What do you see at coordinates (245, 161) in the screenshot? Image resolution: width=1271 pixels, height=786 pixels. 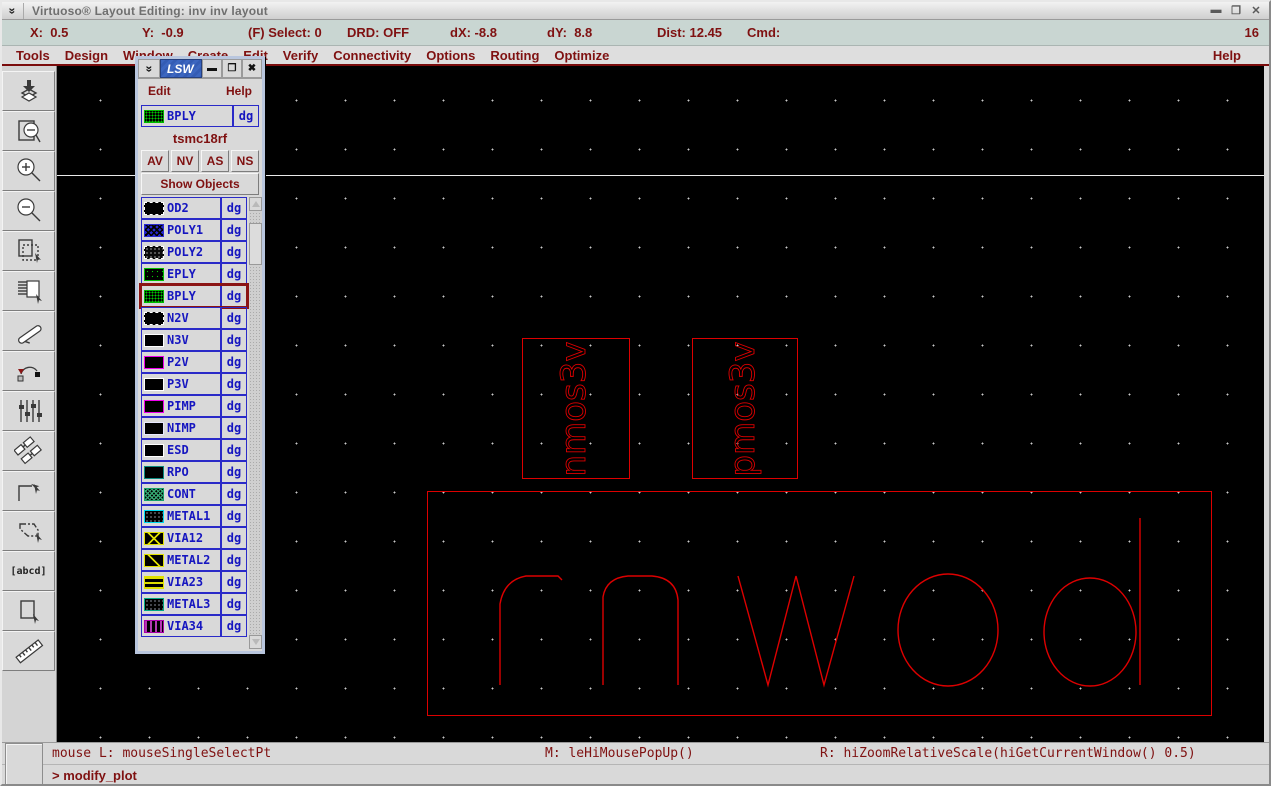 I see `validity-button: NS` at bounding box center [245, 161].